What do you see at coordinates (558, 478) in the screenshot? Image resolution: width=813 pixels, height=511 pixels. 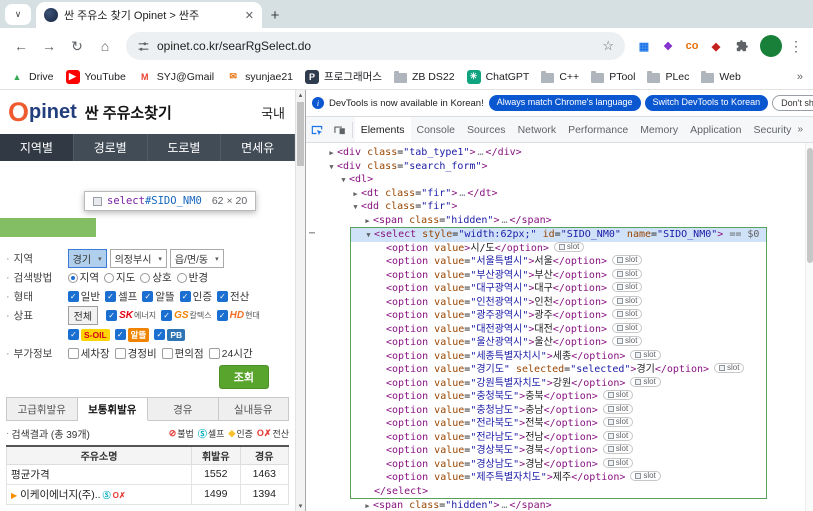 I see `devtools-dom-node: <option value="제주특별자치도">제주</option> slot` at bounding box center [558, 478].